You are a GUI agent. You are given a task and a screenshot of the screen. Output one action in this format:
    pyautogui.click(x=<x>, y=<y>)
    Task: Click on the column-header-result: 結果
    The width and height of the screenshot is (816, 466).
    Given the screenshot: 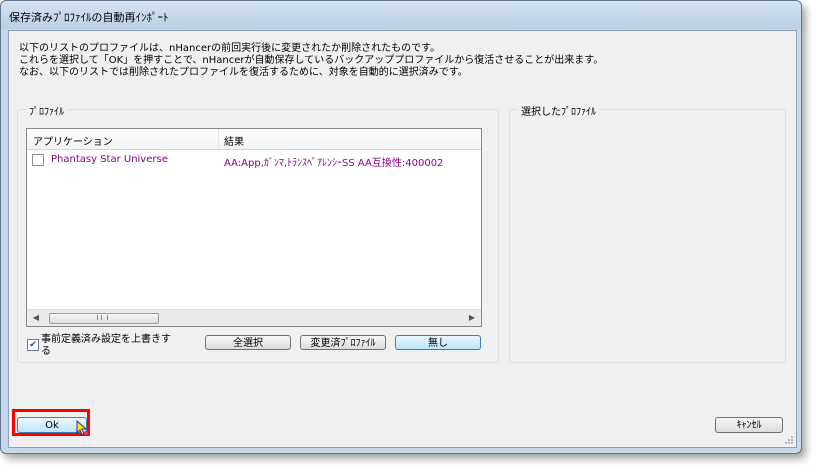 What is the action you would take?
    pyautogui.click(x=234, y=140)
    